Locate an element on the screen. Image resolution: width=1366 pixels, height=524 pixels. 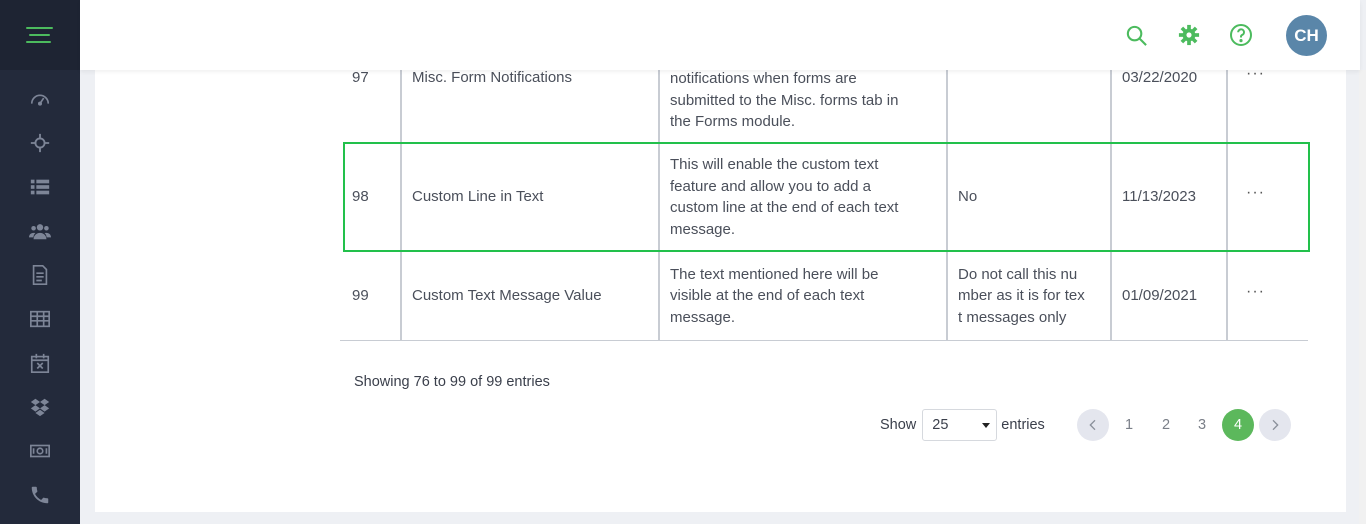
scrollbar is located at coordinates (1362, 297).